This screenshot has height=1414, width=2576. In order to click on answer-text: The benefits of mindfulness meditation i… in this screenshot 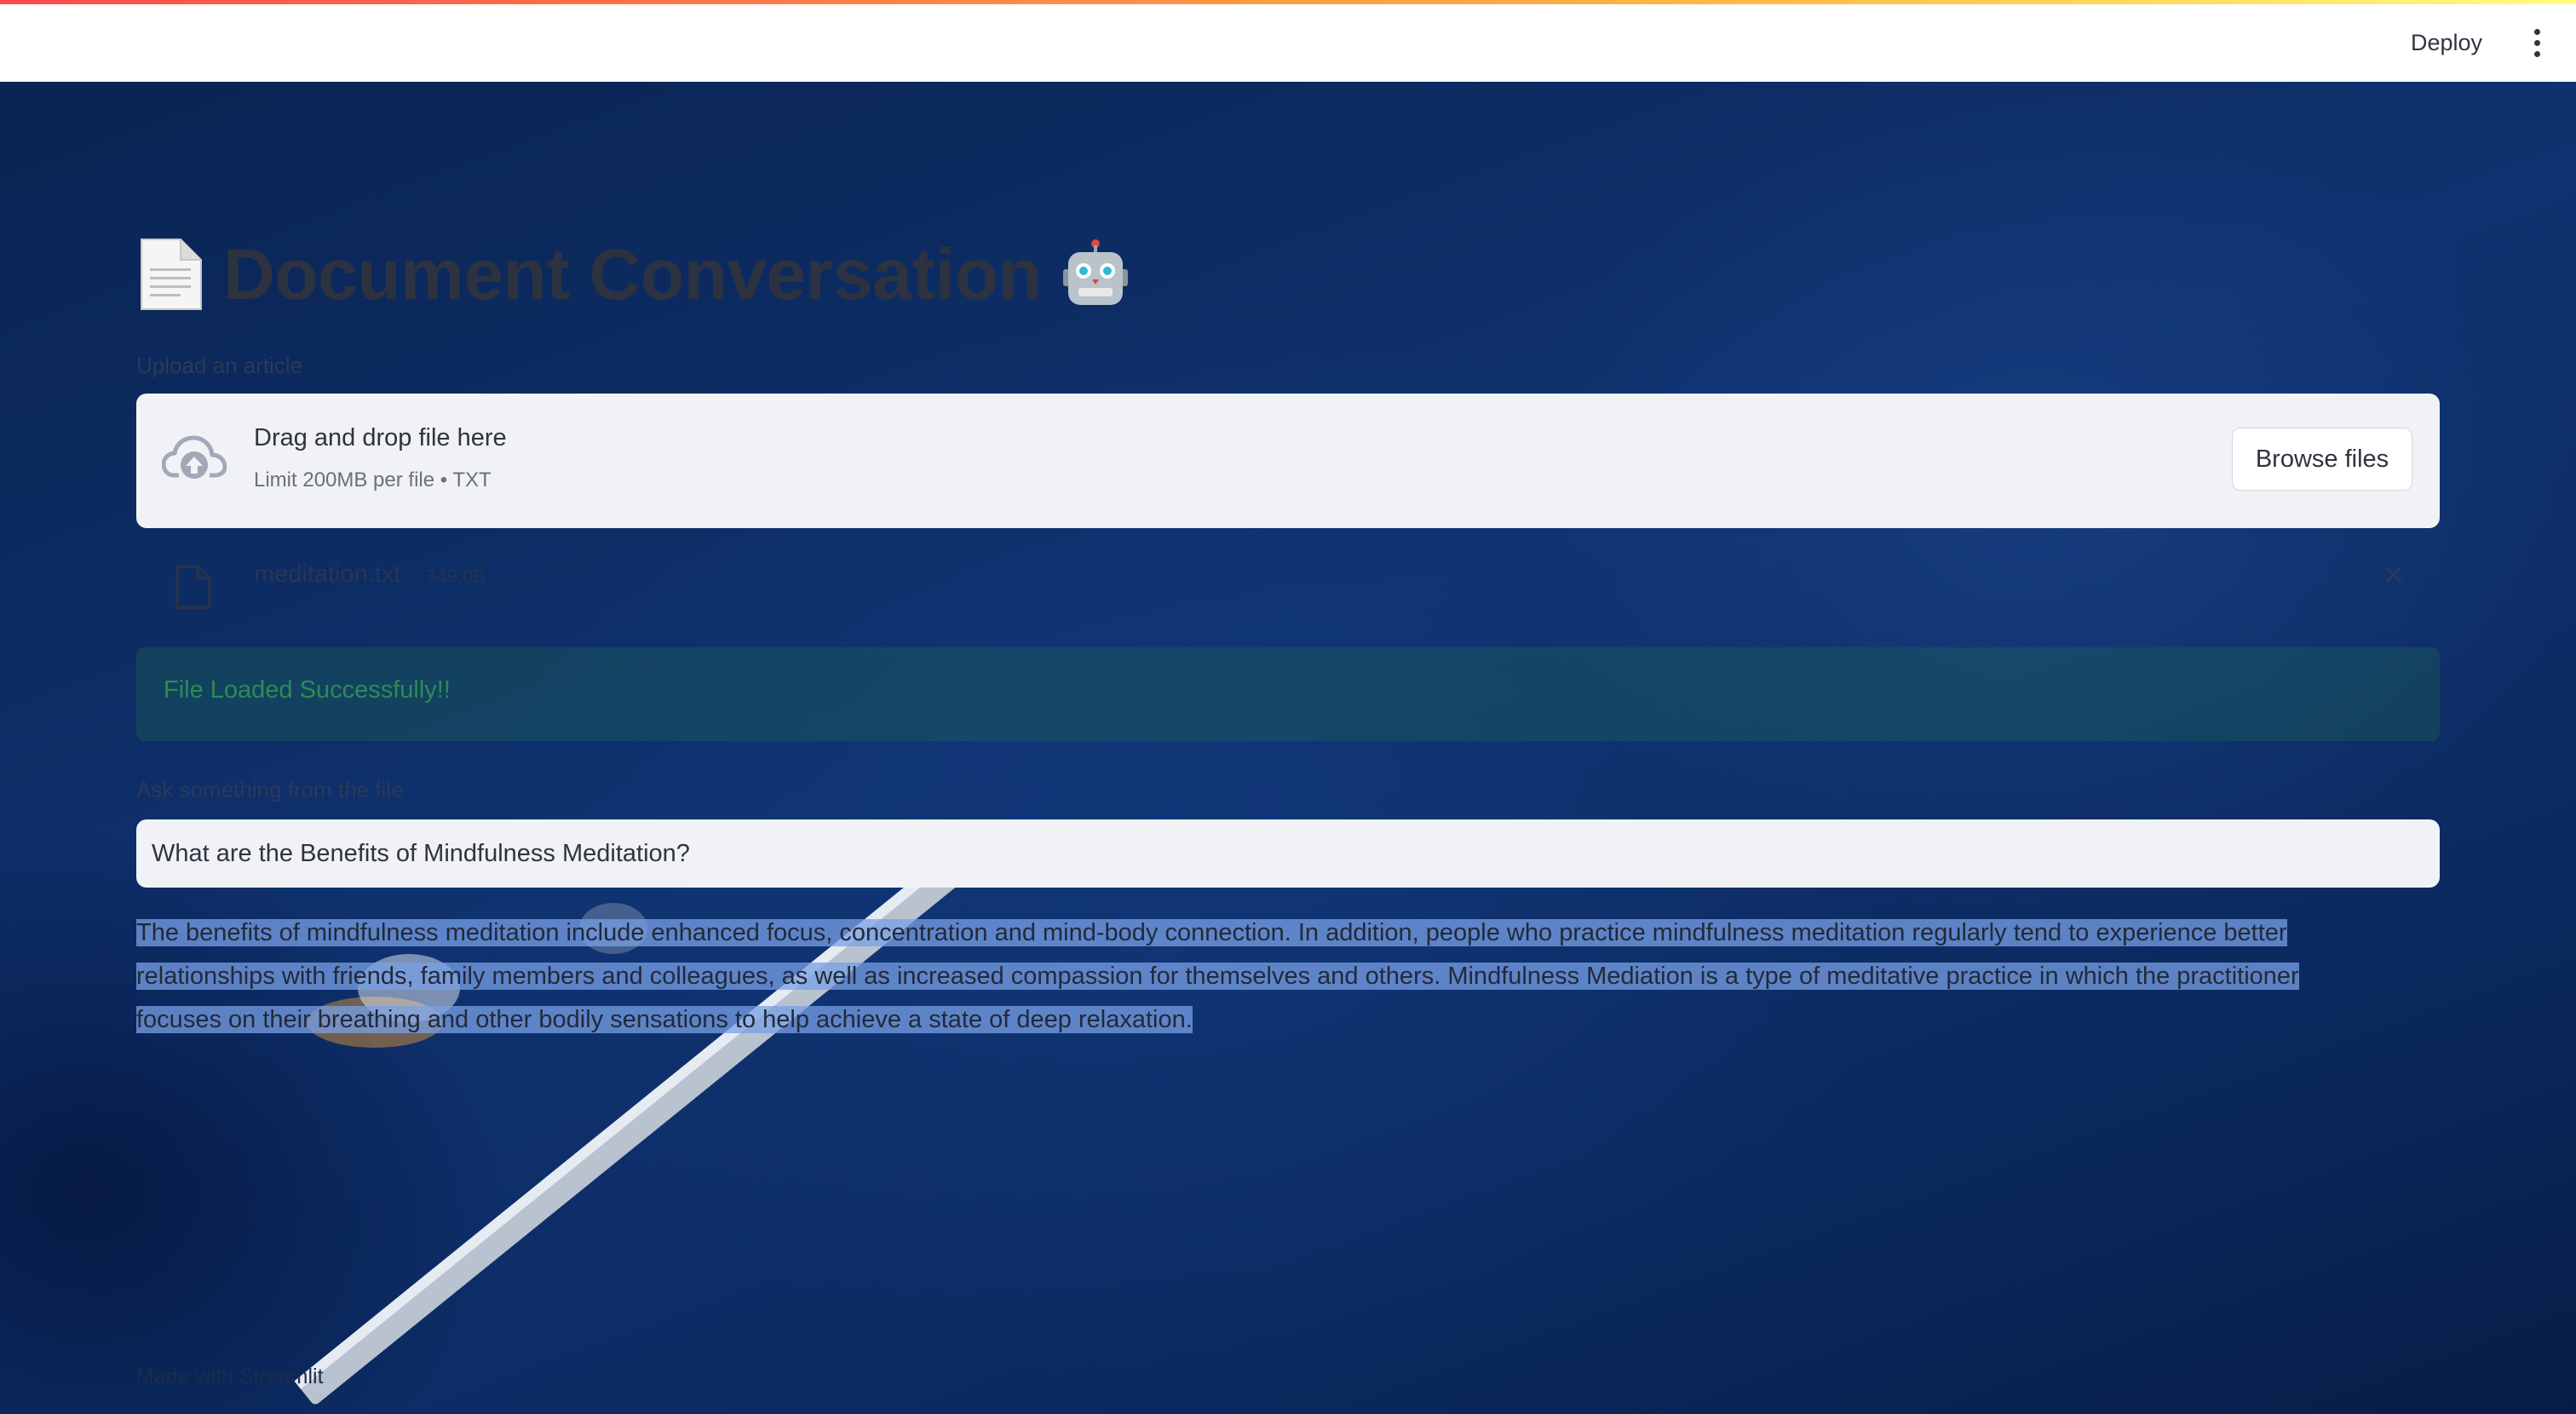, I will do `click(1288, 976)`.